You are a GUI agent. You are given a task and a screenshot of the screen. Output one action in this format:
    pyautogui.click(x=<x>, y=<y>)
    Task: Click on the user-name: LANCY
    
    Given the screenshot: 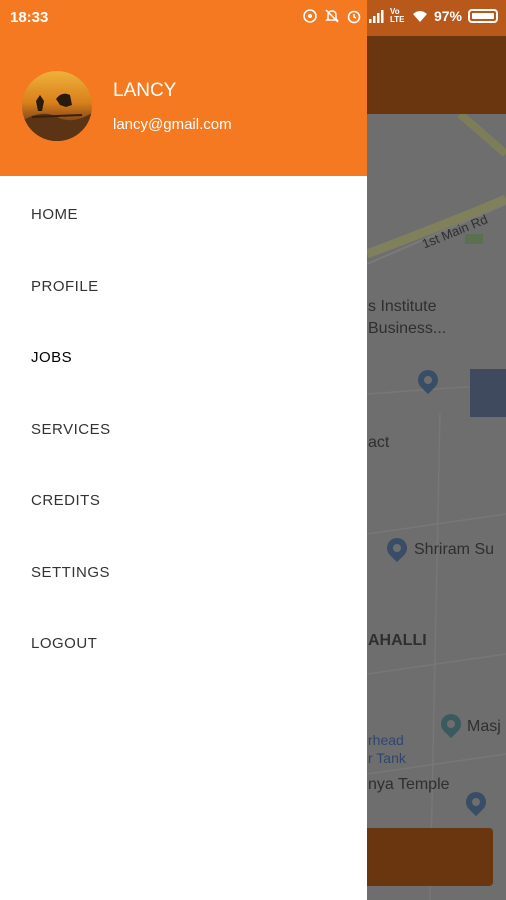 What is the action you would take?
    pyautogui.click(x=145, y=90)
    